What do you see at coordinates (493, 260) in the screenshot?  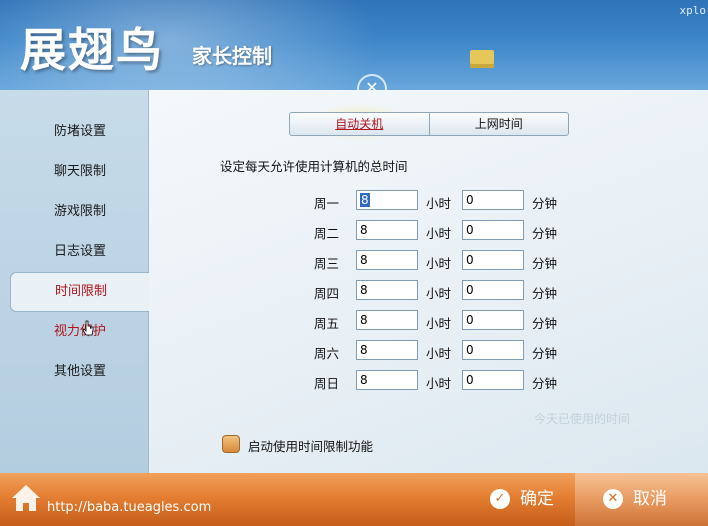 I see `minutes-input-wed: 0` at bounding box center [493, 260].